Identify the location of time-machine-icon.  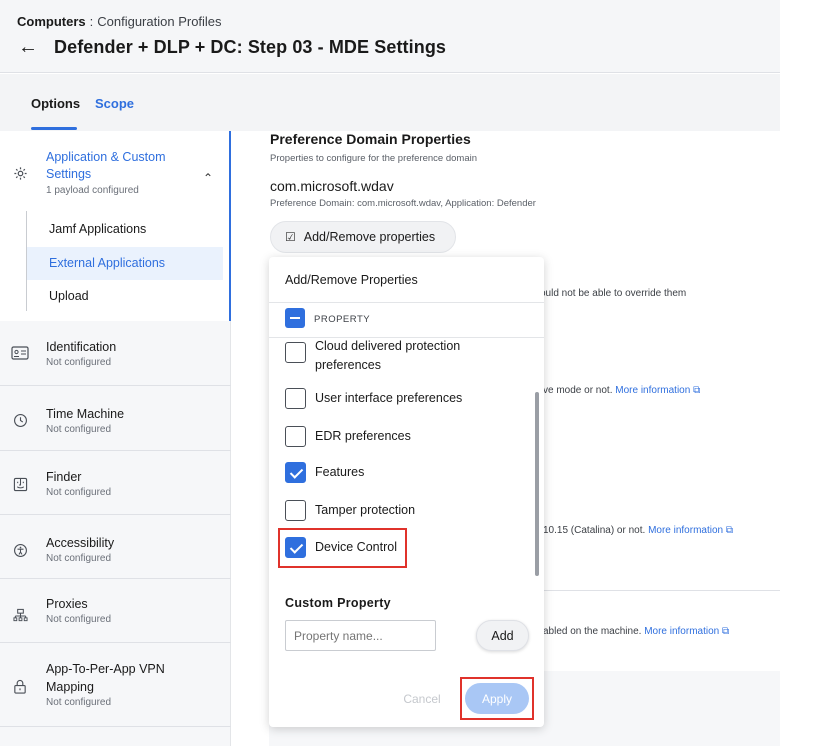
(20, 420).